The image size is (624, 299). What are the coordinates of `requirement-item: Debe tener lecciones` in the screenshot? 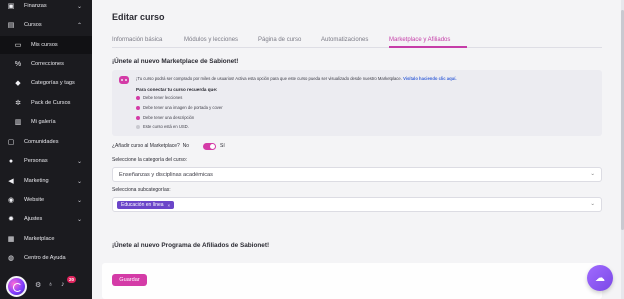 It's located at (159, 97).